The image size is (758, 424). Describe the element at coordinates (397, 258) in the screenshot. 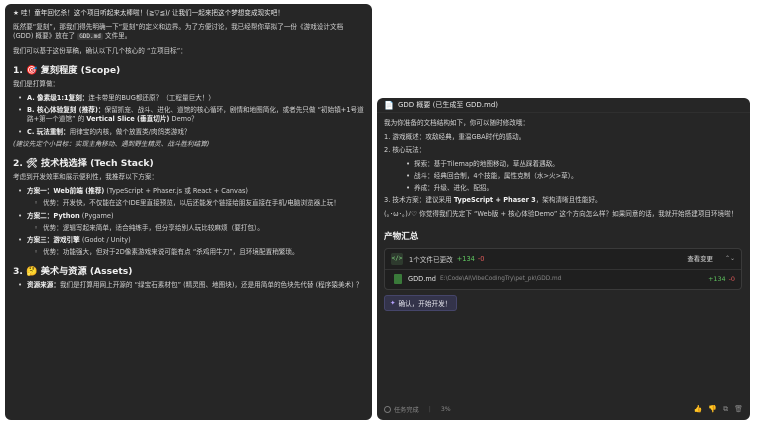

I see `code-icon: </>` at that location.